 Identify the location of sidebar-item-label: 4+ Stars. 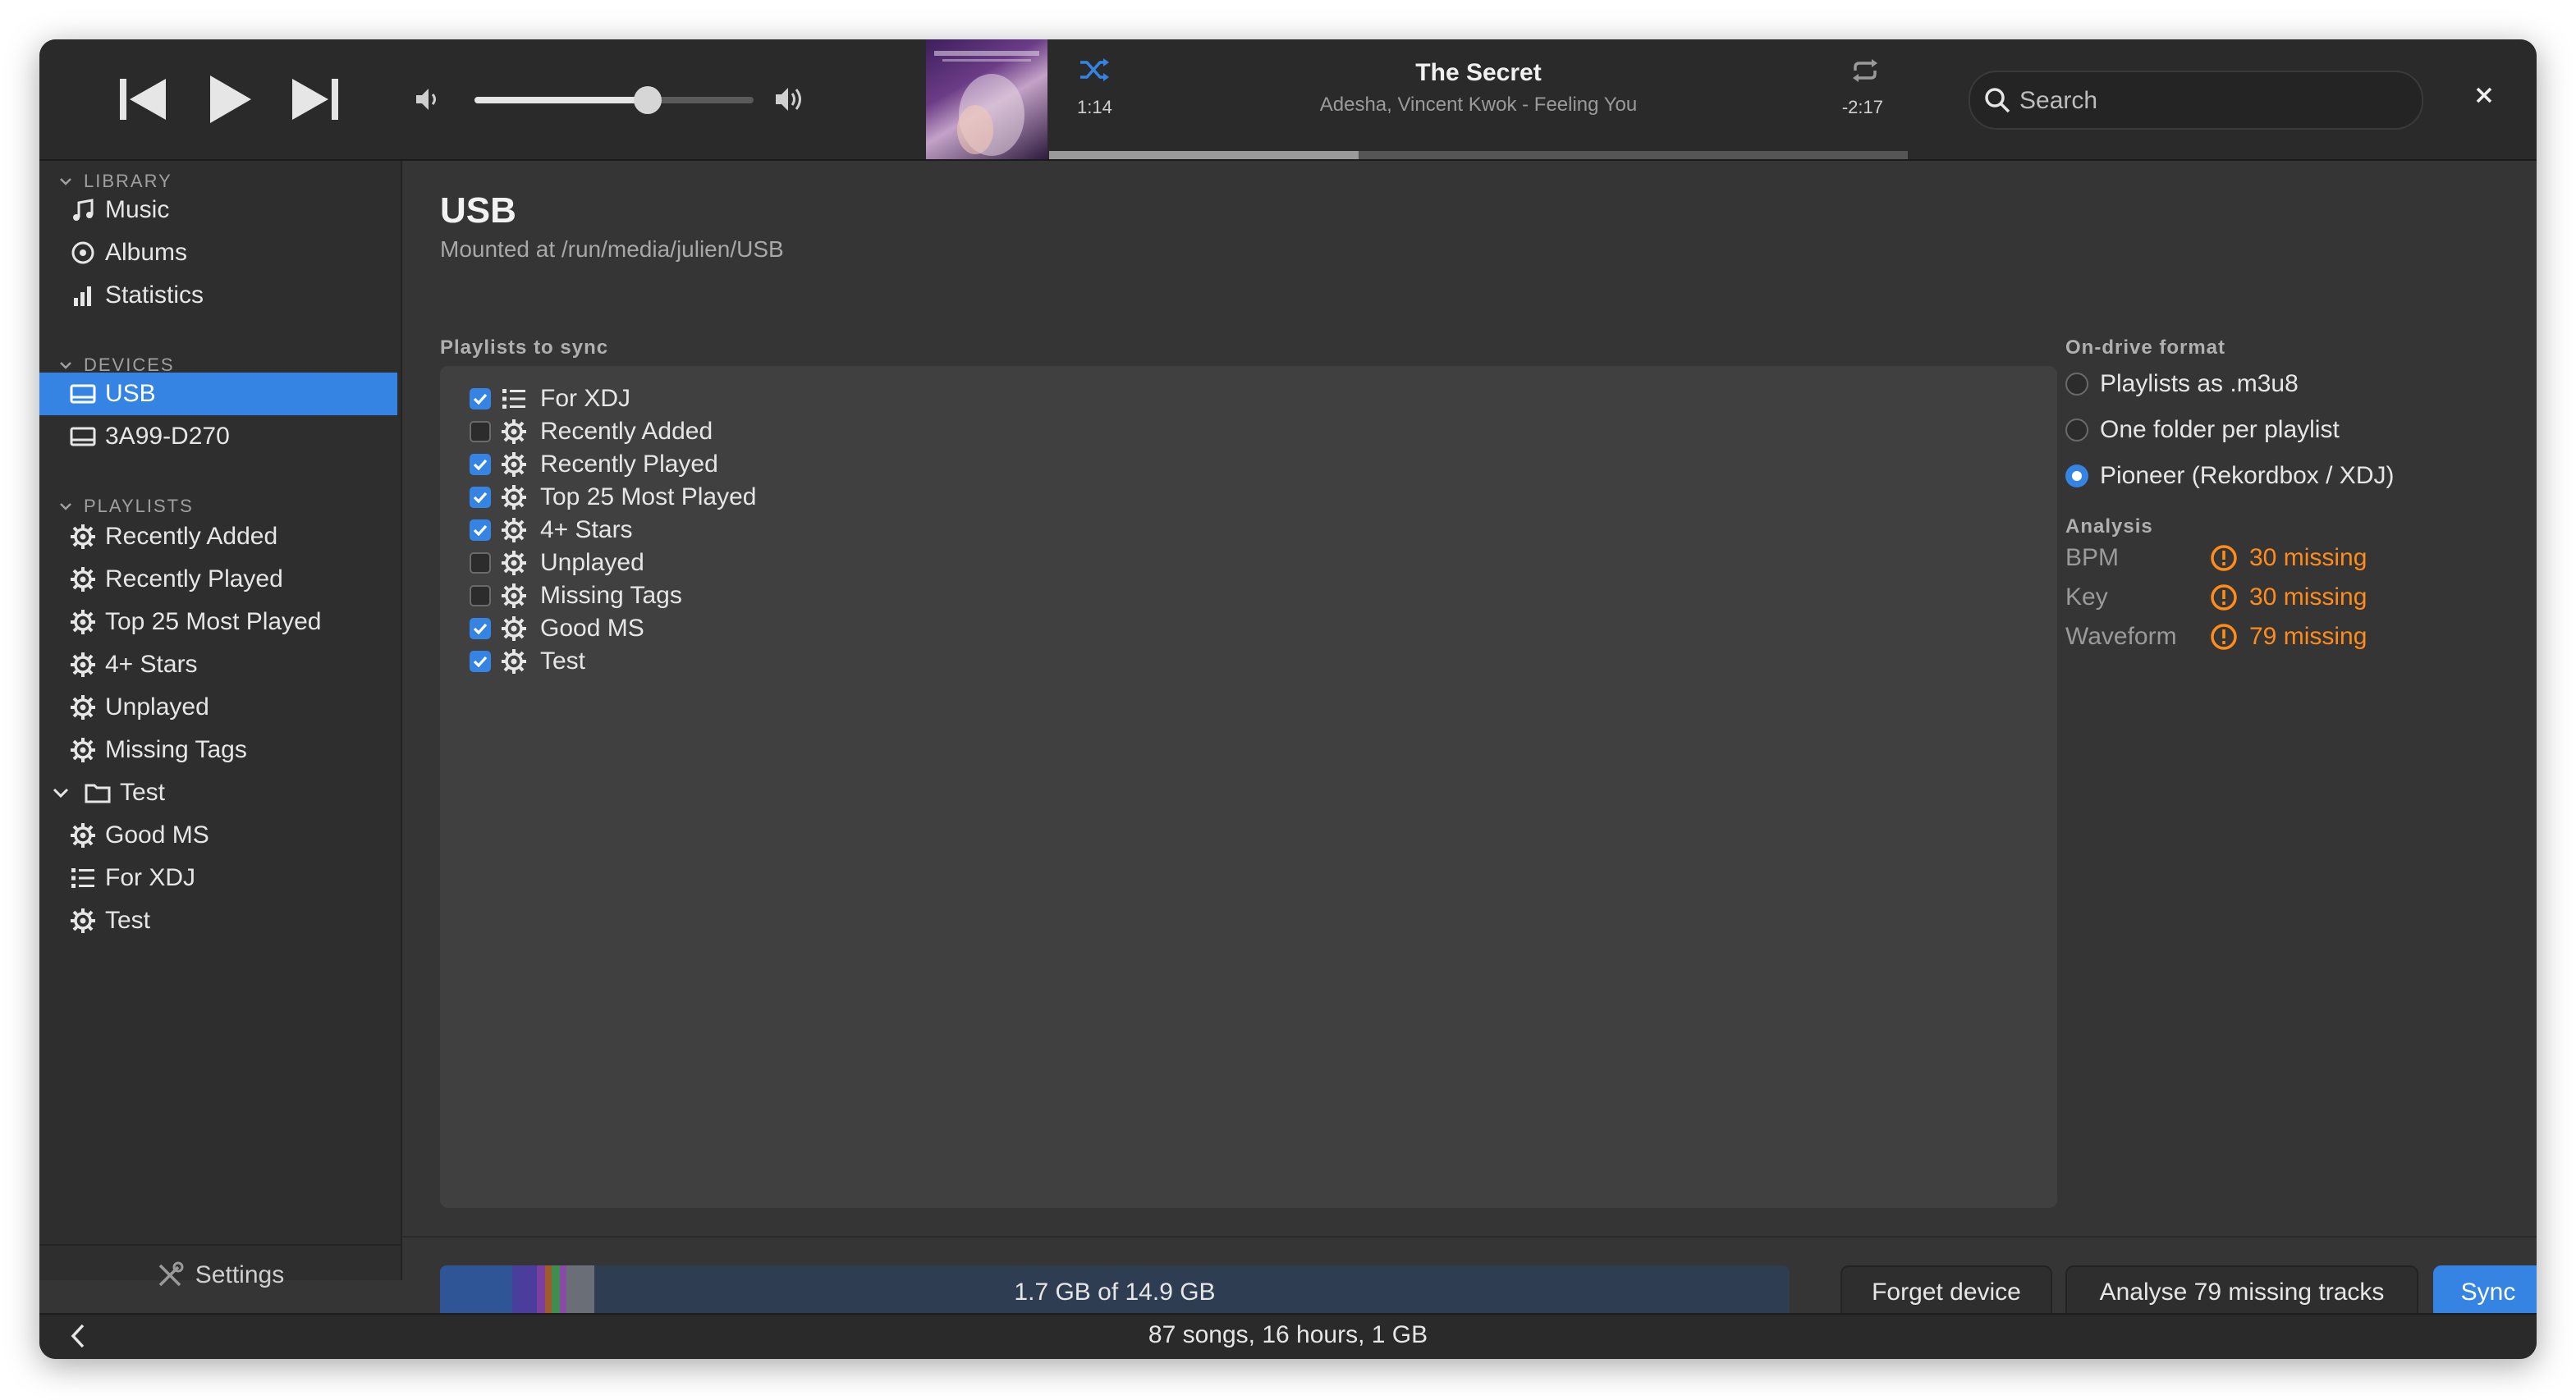
(152, 664).